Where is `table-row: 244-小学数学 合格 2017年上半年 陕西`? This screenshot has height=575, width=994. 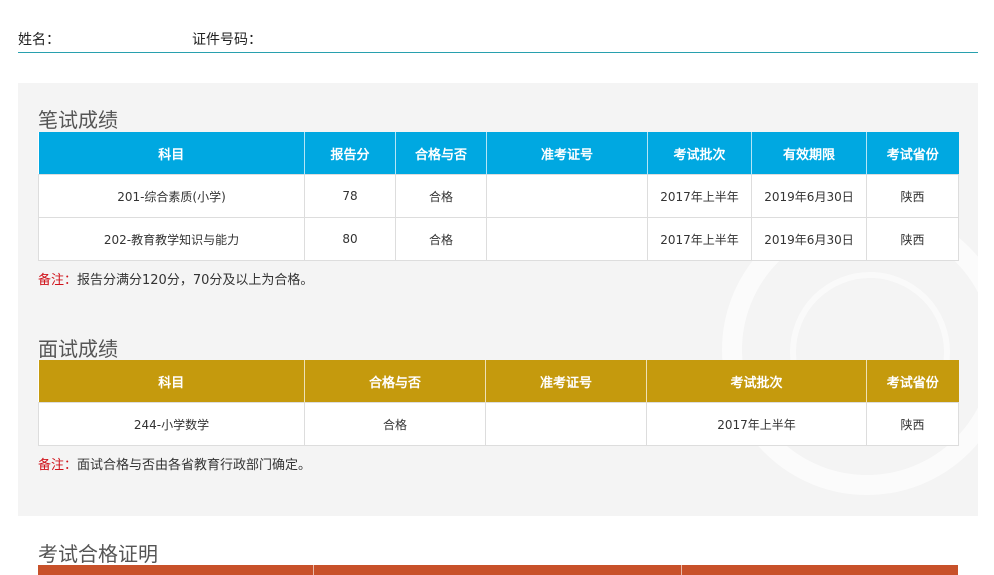 table-row: 244-小学数学 合格 2017年上半年 陕西 is located at coordinates (498, 424).